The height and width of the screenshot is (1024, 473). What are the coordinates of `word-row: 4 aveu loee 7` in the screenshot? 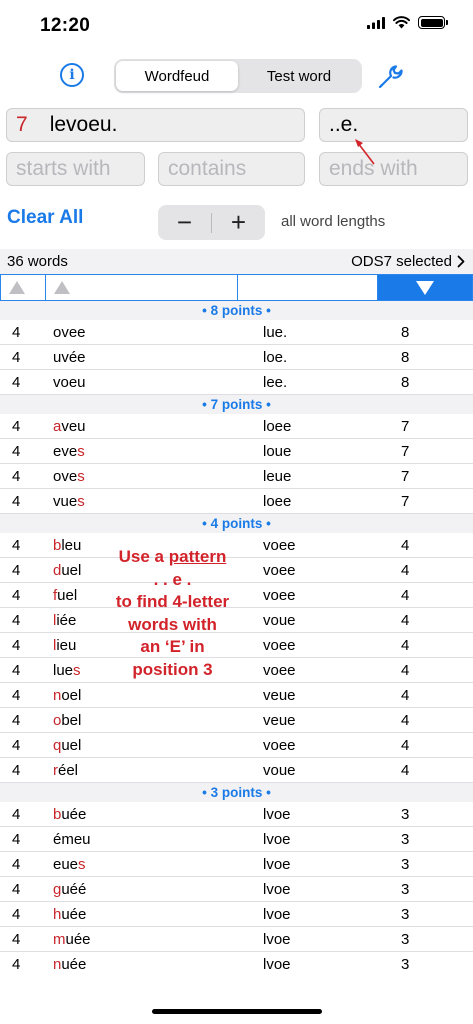 It's located at (236, 426).